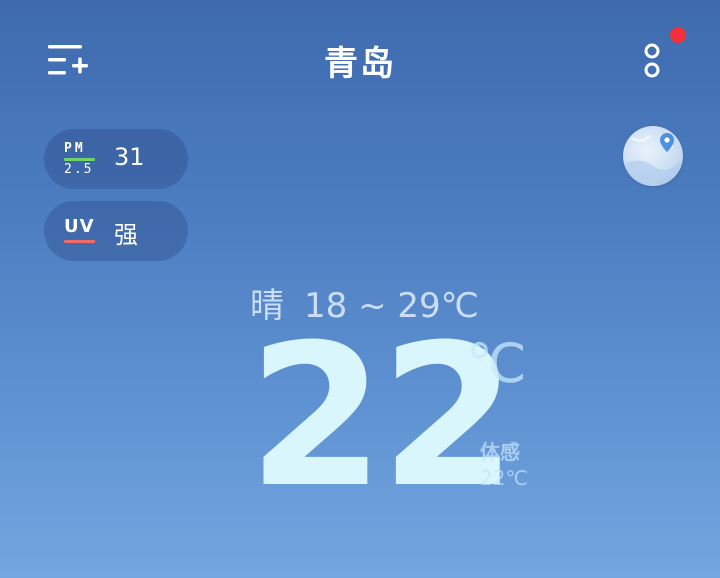  Describe the element at coordinates (79, 226) in the screenshot. I see `uv-label: UV` at that location.